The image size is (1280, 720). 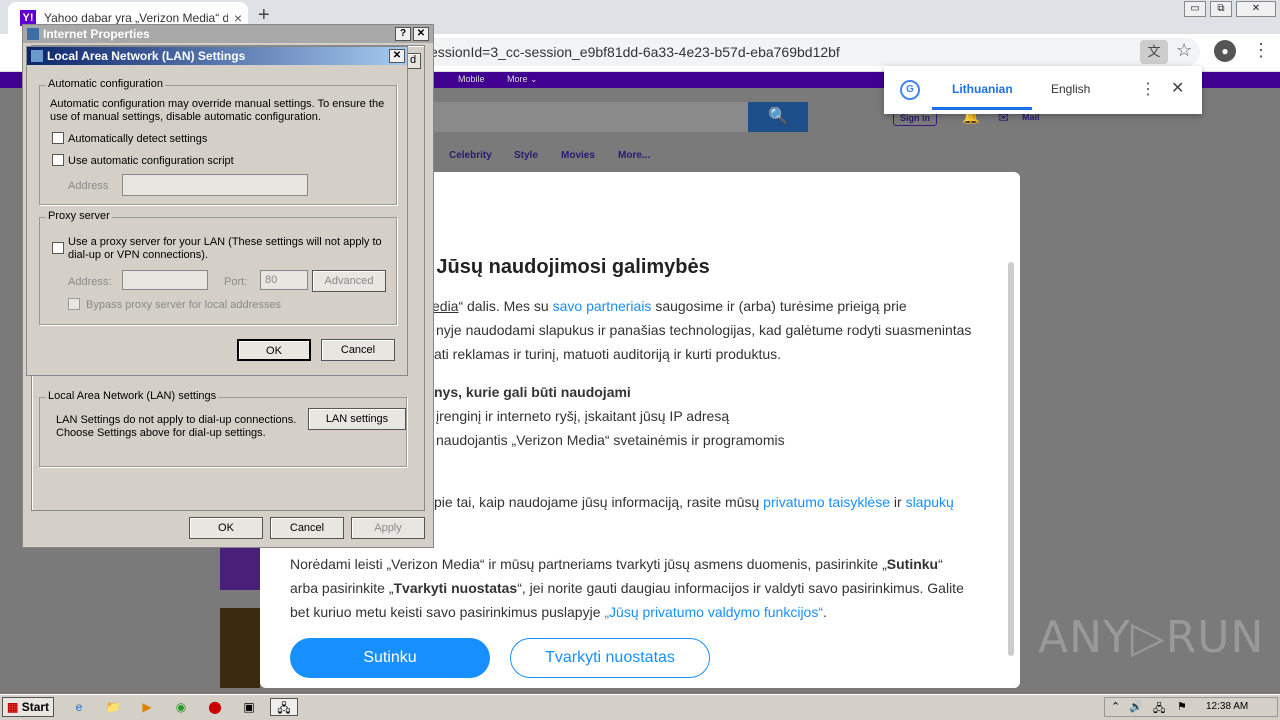 I want to click on start-button: ▦ Start, so click(x=28, y=707).